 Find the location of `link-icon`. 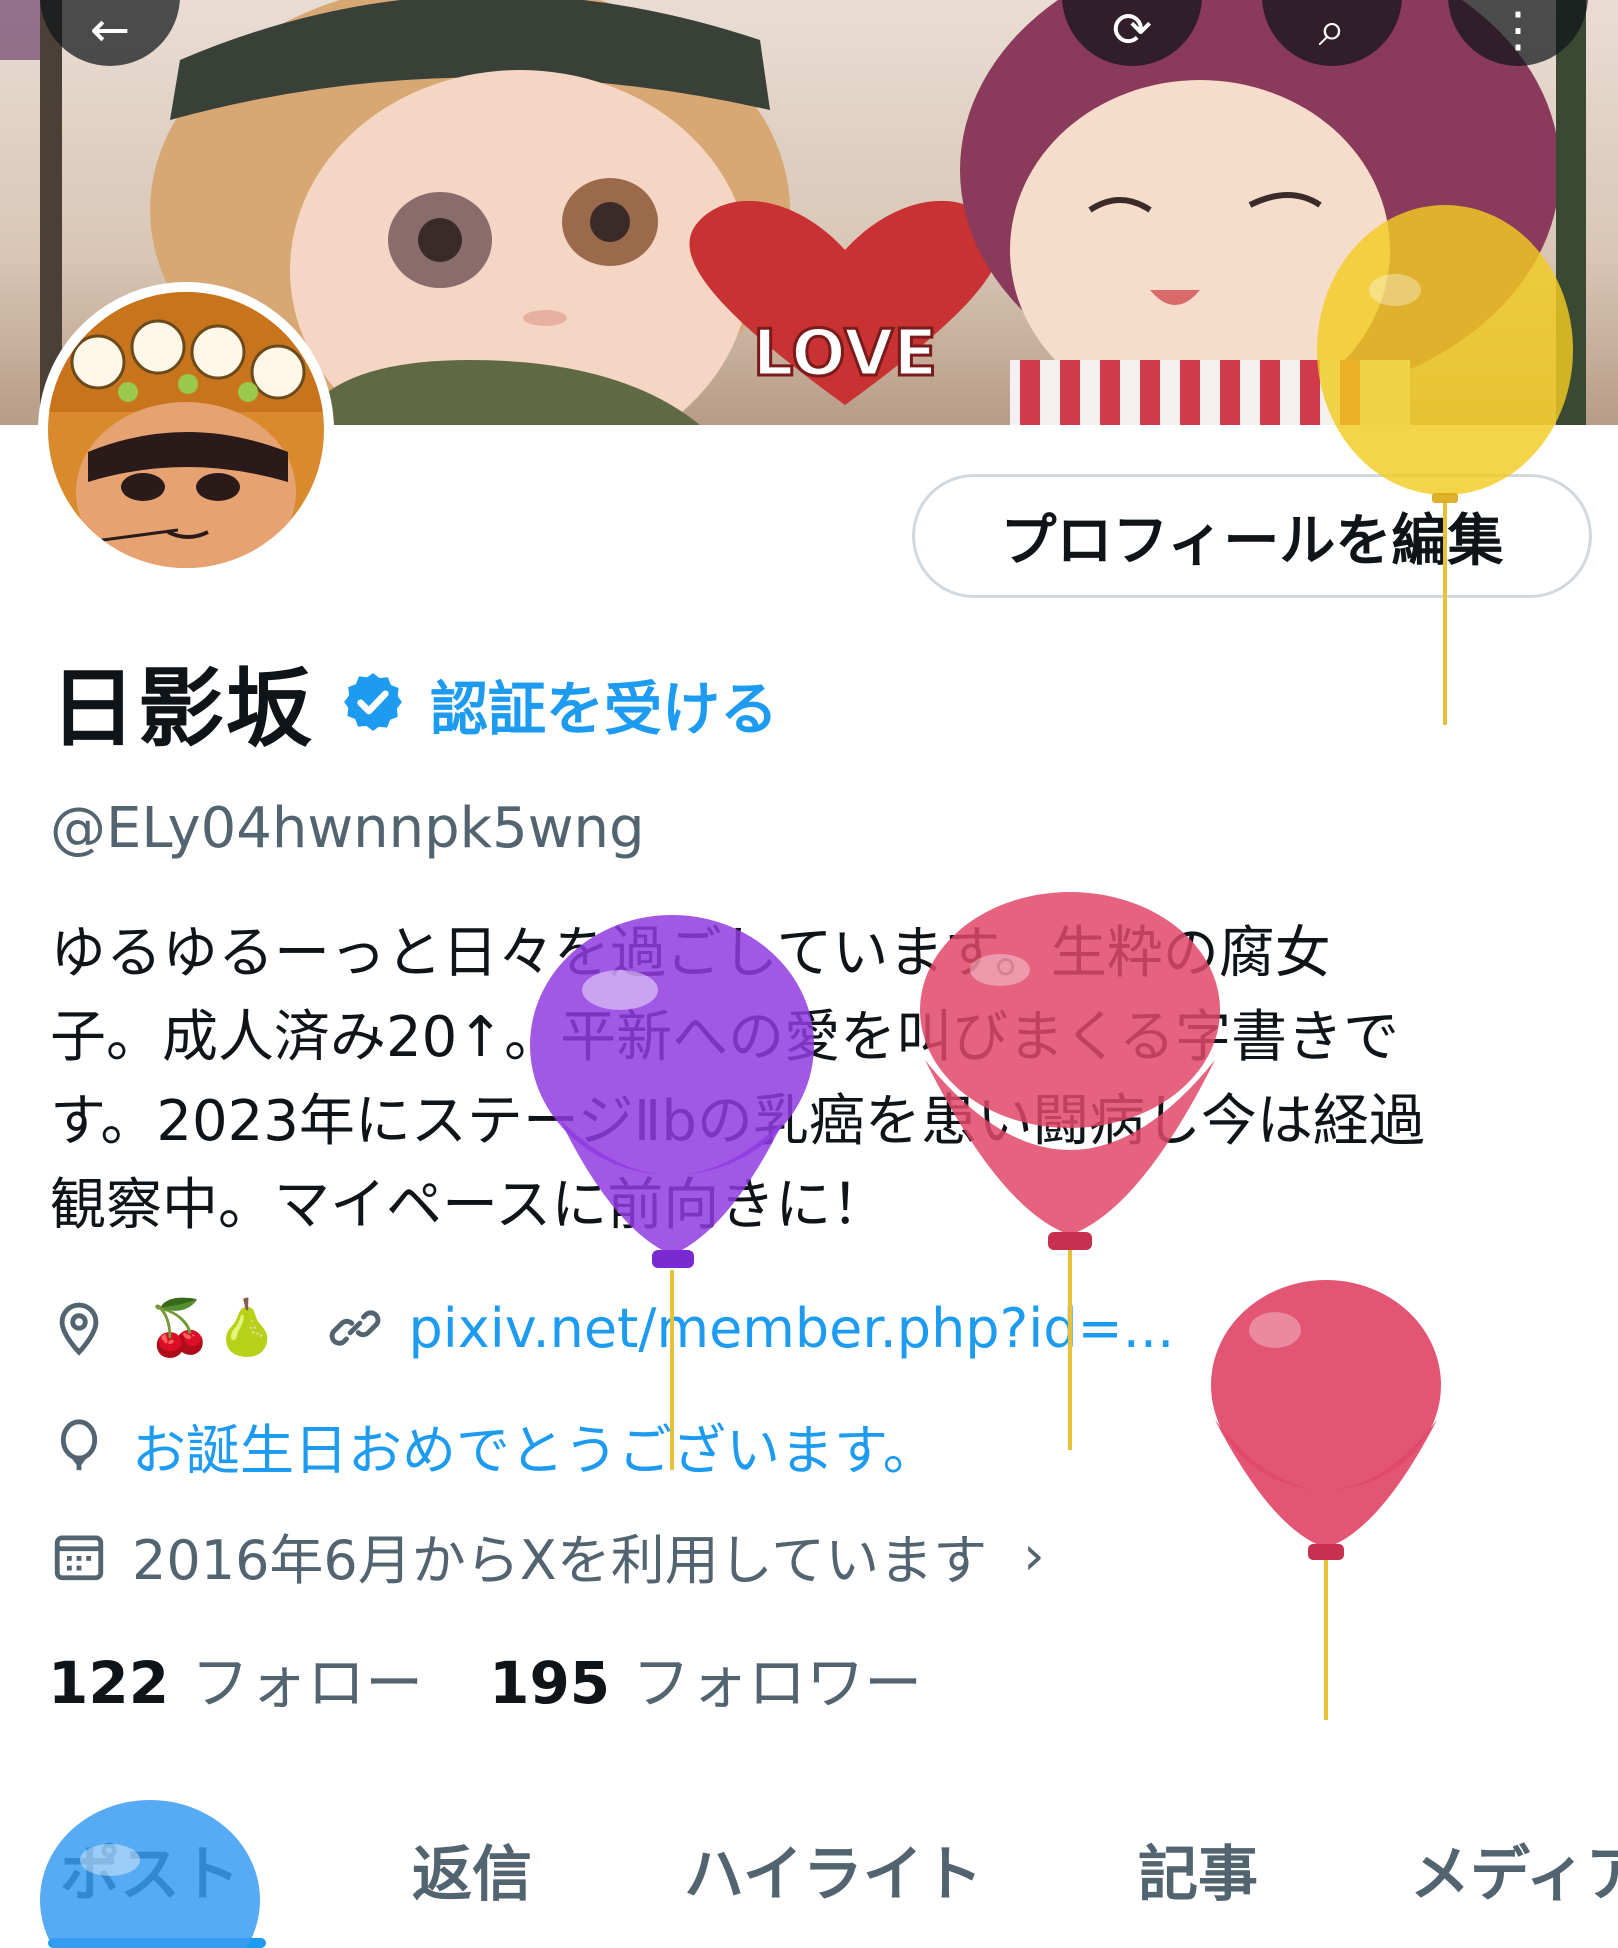

link-icon is located at coordinates (355, 1328).